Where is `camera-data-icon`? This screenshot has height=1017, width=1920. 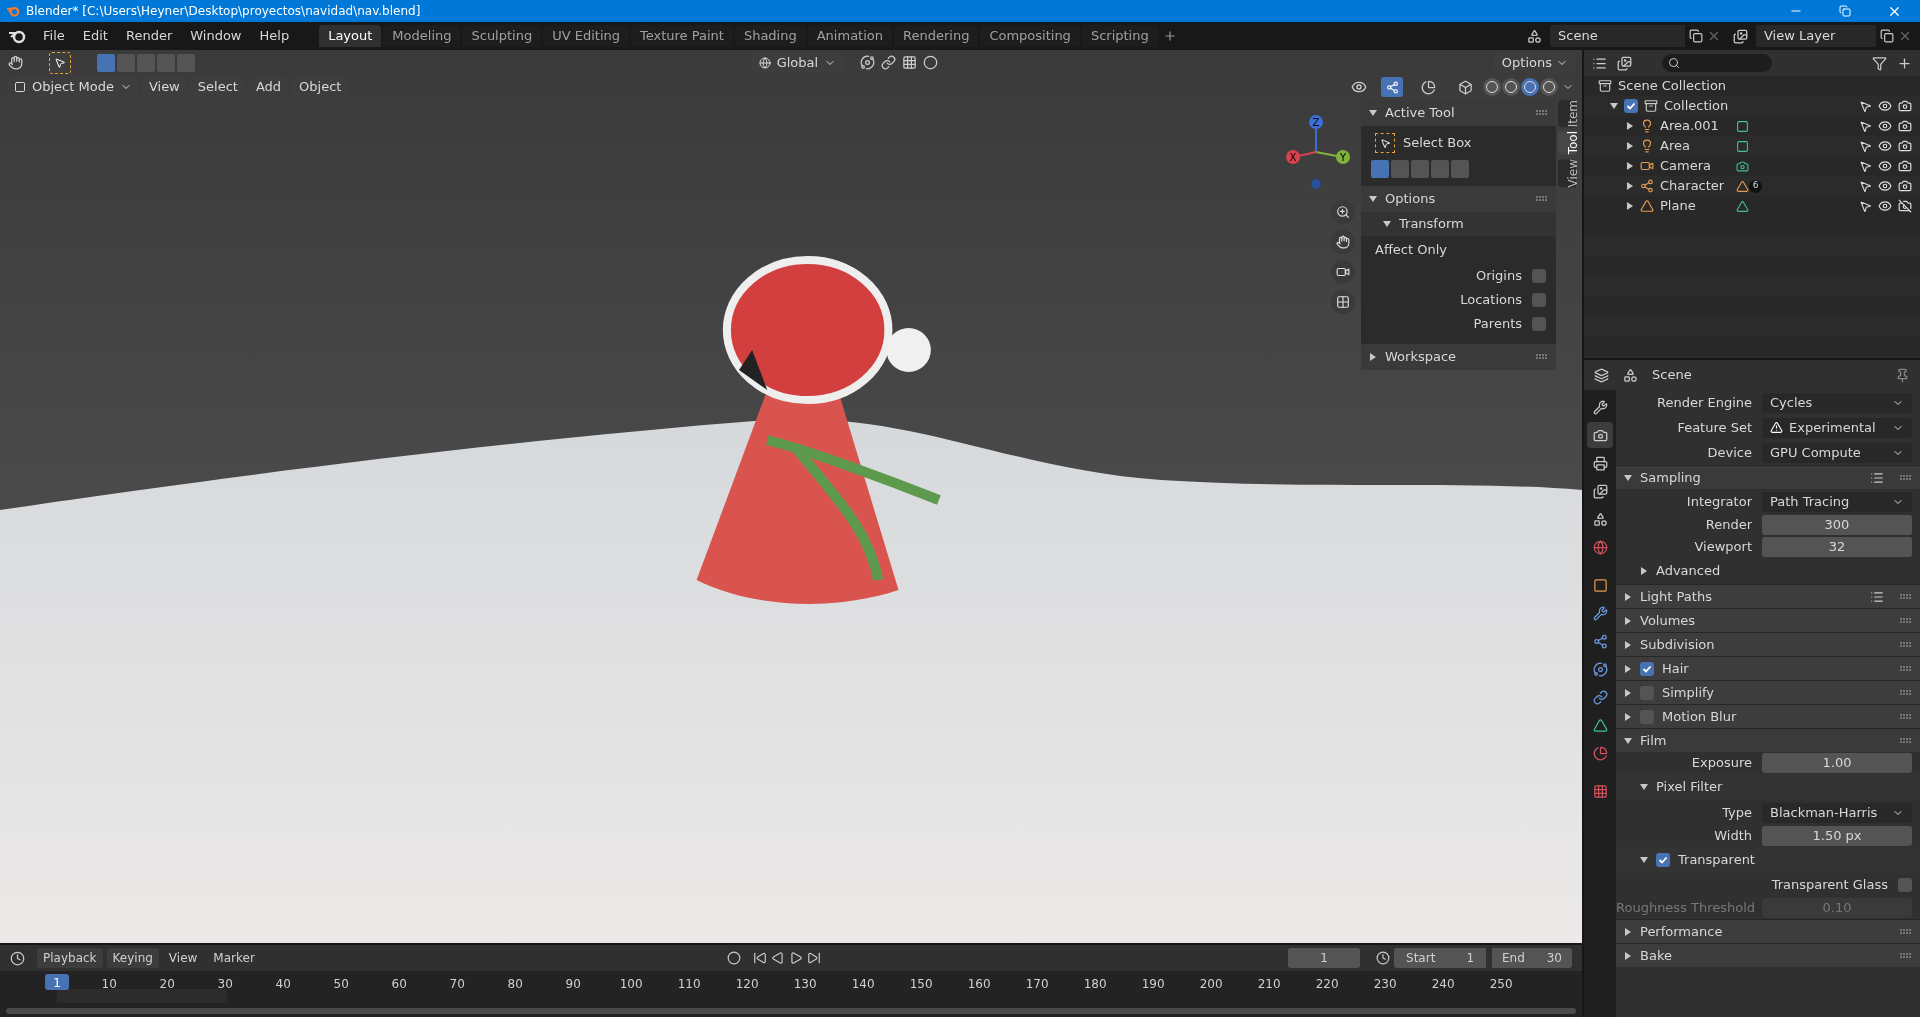
camera-data-icon is located at coordinates (1742, 166).